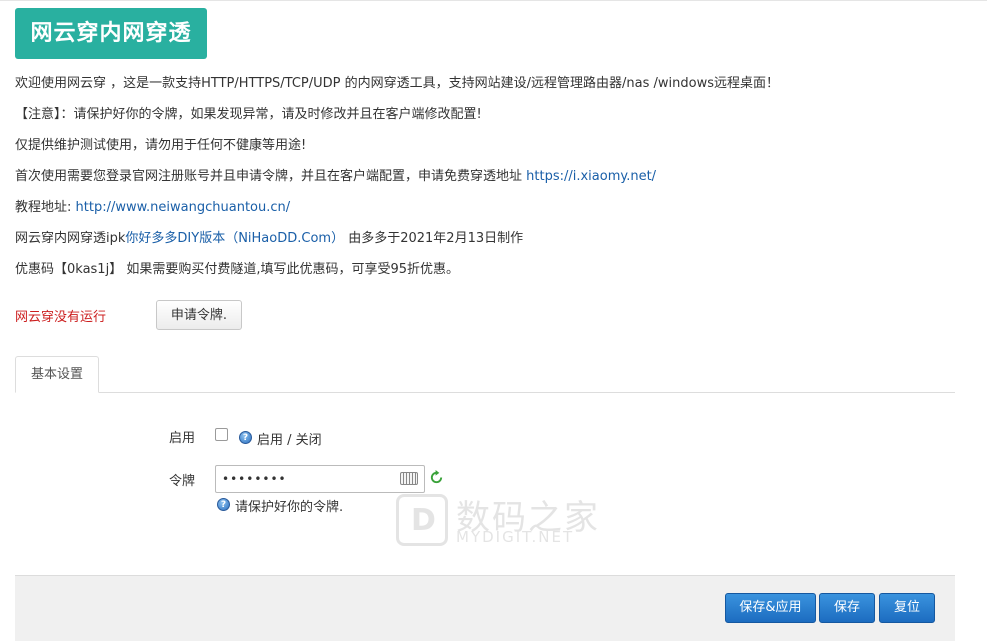  I want to click on enable-checkbox, so click(221, 434).